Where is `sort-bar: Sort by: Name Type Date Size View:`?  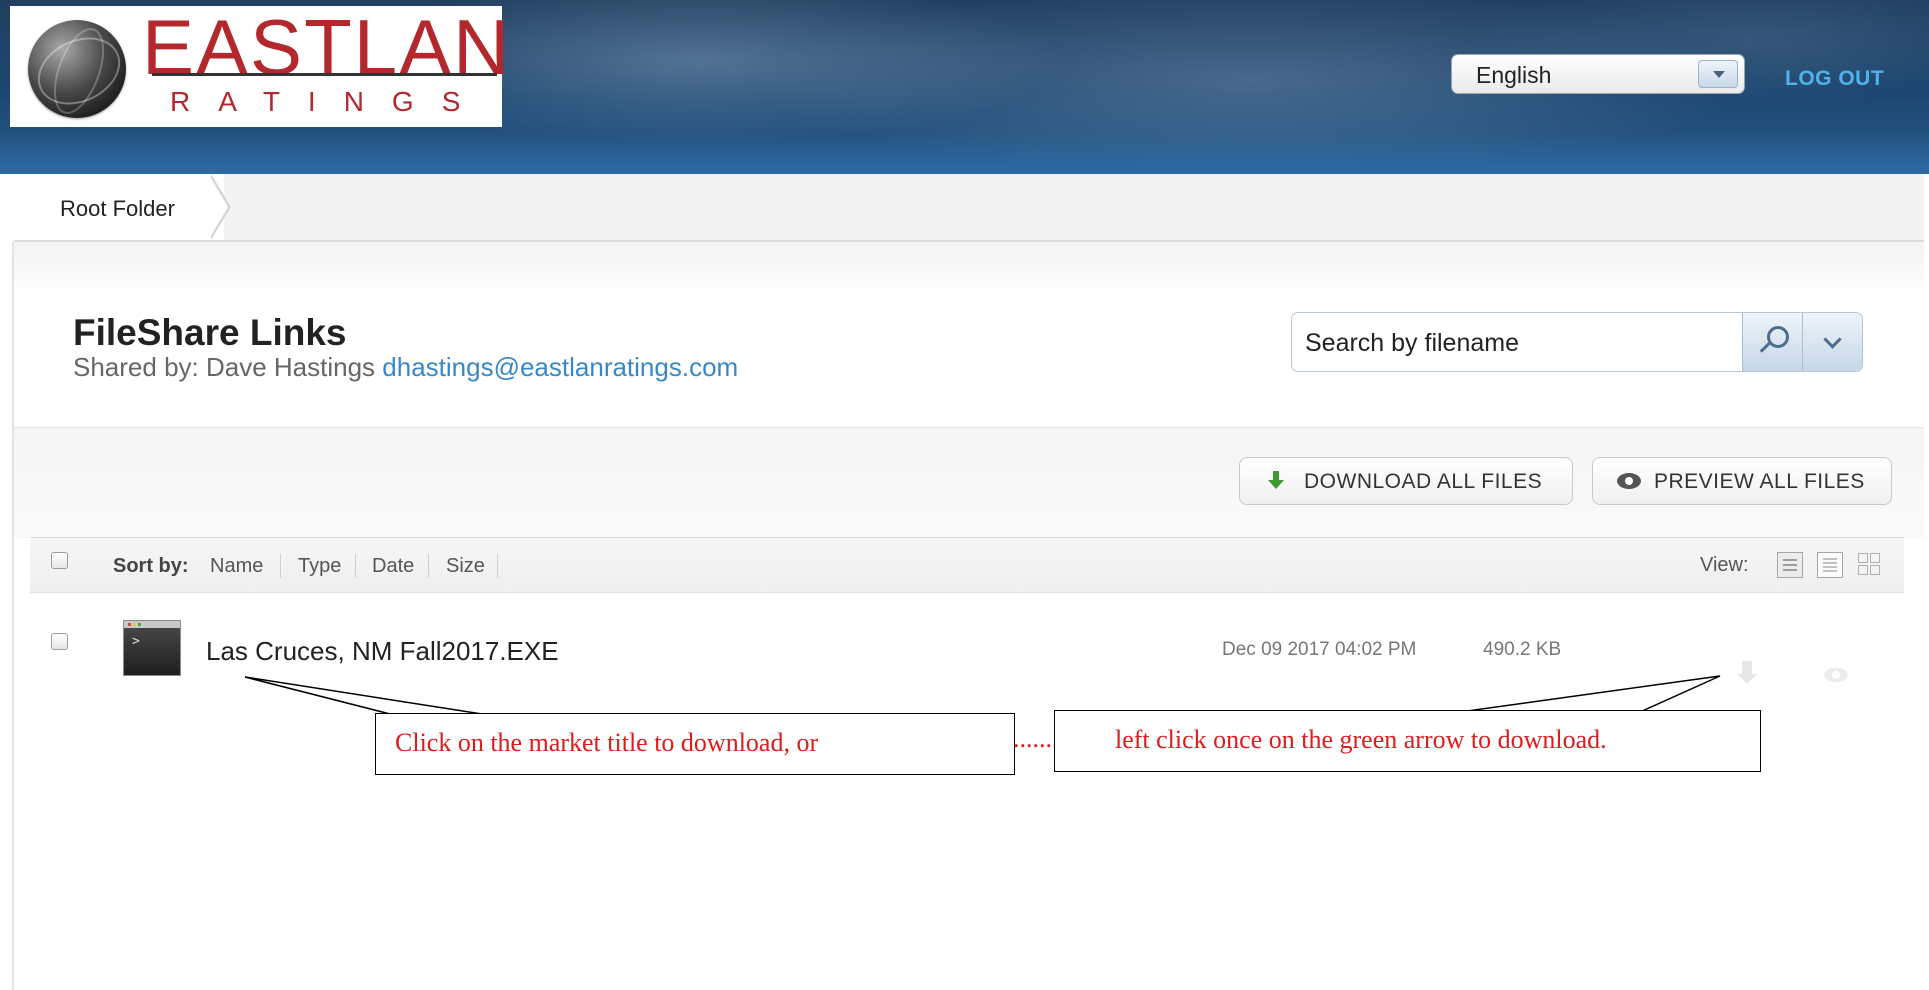
sort-bar: Sort by: Name Type Date Size View: is located at coordinates (967, 565).